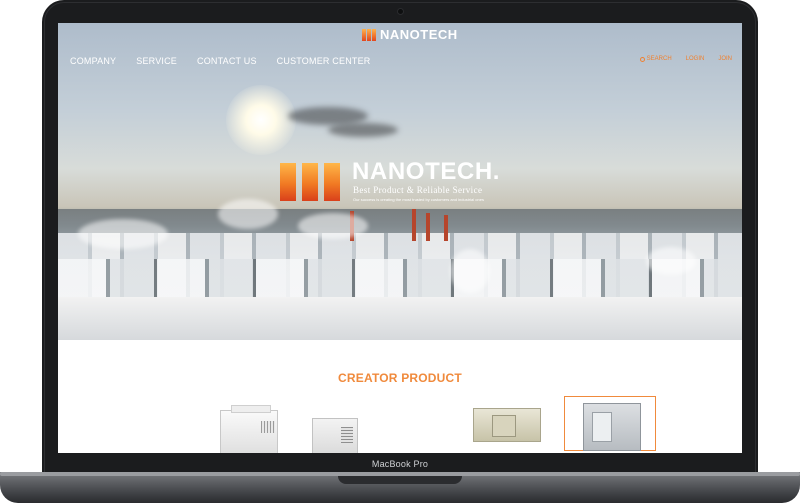 This screenshot has height=503, width=800. What do you see at coordinates (426, 171) in the screenshot?
I see `hero-brand-name: NANOTECH.` at bounding box center [426, 171].